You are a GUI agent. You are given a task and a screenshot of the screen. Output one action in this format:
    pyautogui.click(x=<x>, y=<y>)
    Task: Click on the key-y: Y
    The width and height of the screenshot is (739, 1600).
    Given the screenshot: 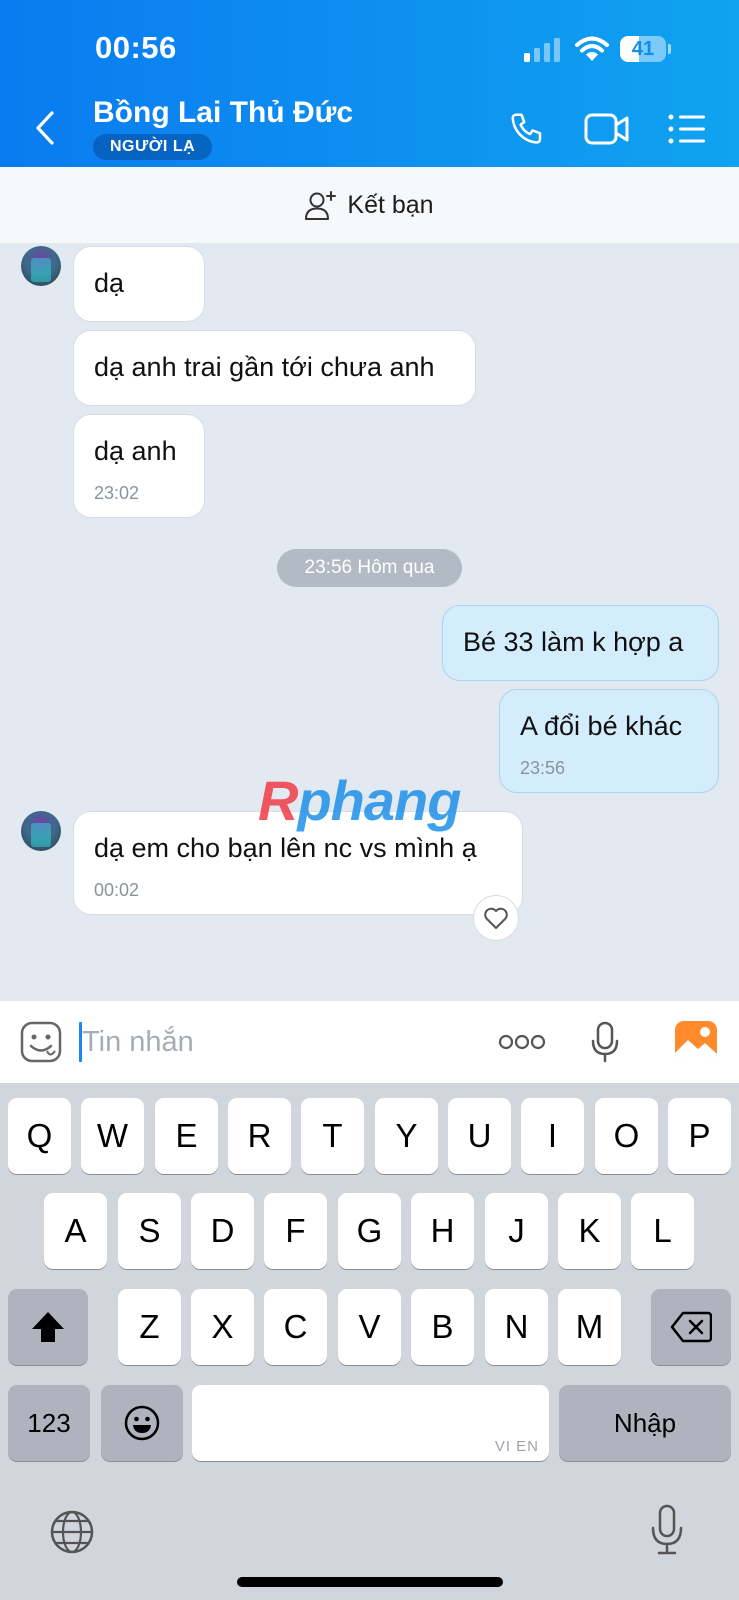 What is the action you would take?
    pyautogui.click(x=406, y=1136)
    